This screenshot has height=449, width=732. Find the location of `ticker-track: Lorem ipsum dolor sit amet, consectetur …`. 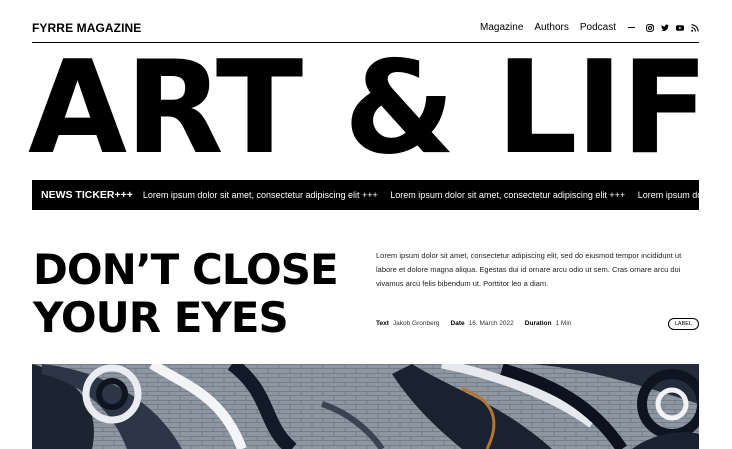

ticker-track: Lorem ipsum dolor sit amet, consectetur … is located at coordinates (421, 195).